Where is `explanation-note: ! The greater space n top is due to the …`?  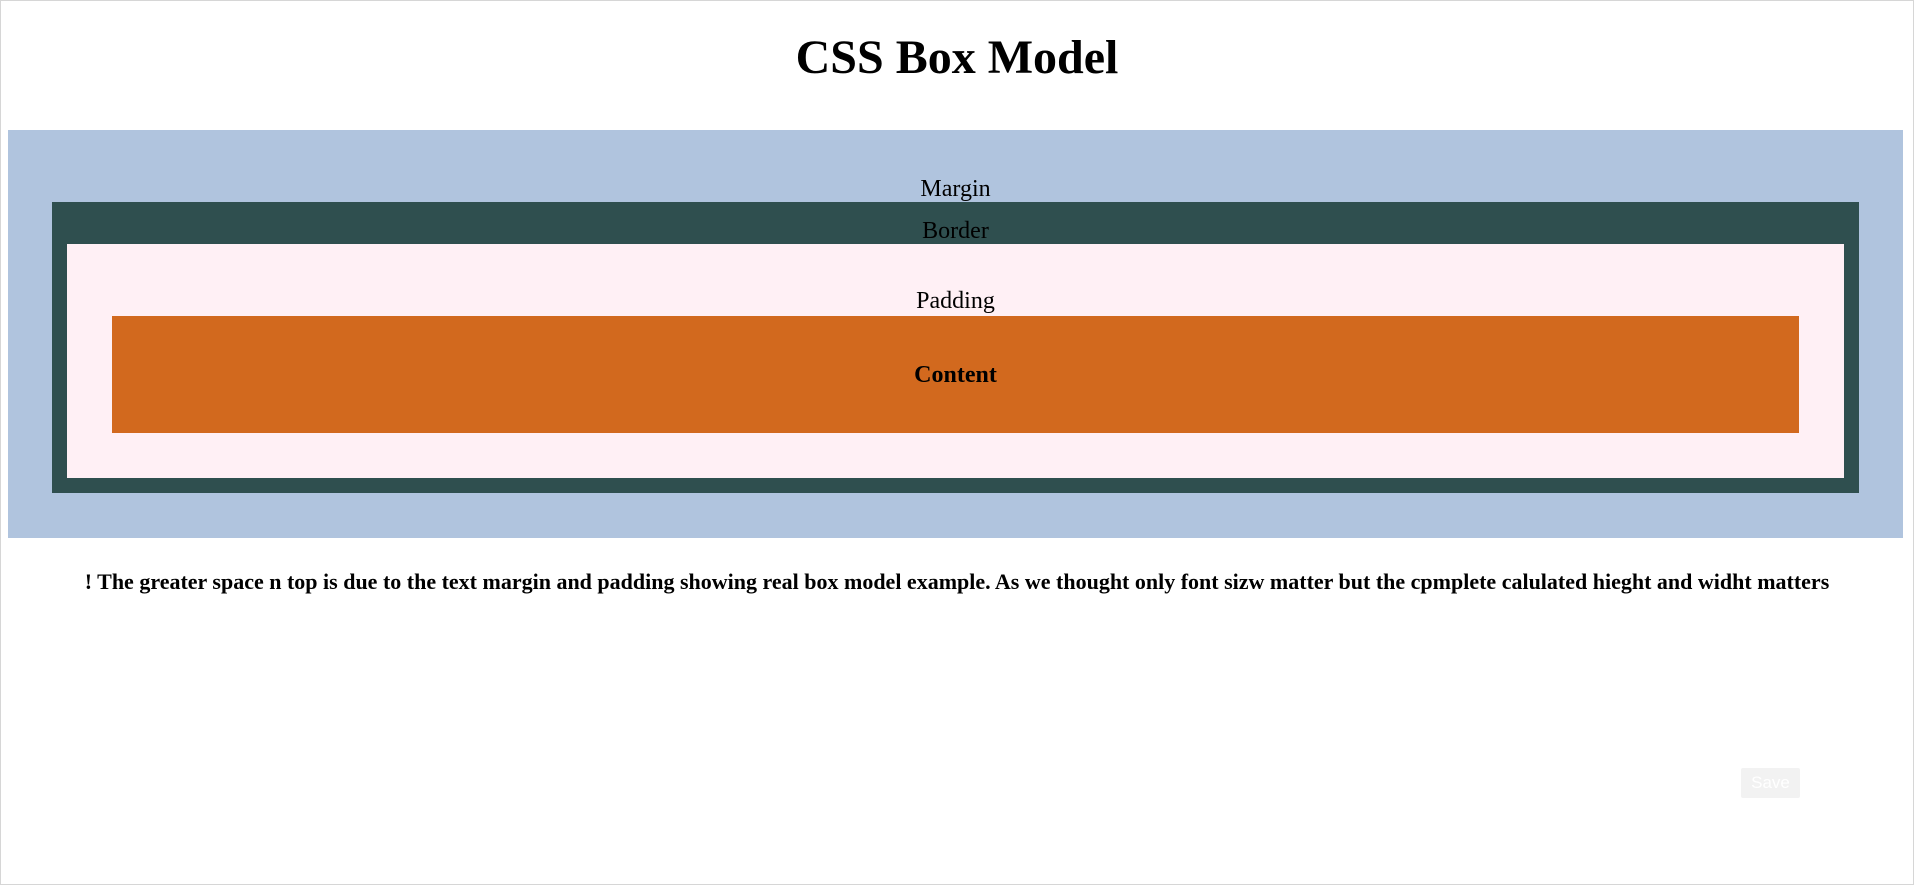 explanation-note: ! The greater space n top is due to the … is located at coordinates (957, 581).